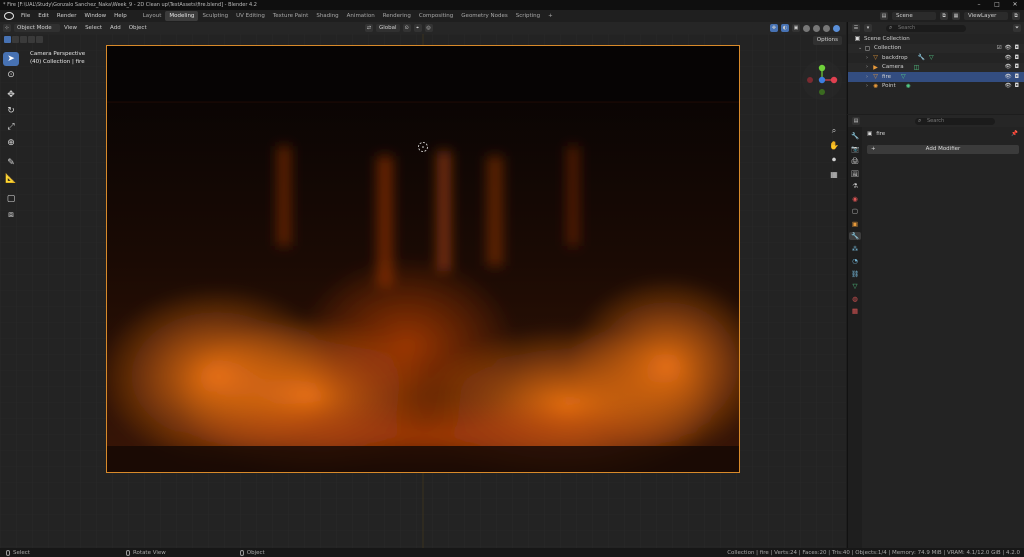 This screenshot has width=1024, height=557. I want to click on outliner-row-backdrop: › ▽ backdrop 🔧 ▽ 👁 ◘, so click(936, 58).